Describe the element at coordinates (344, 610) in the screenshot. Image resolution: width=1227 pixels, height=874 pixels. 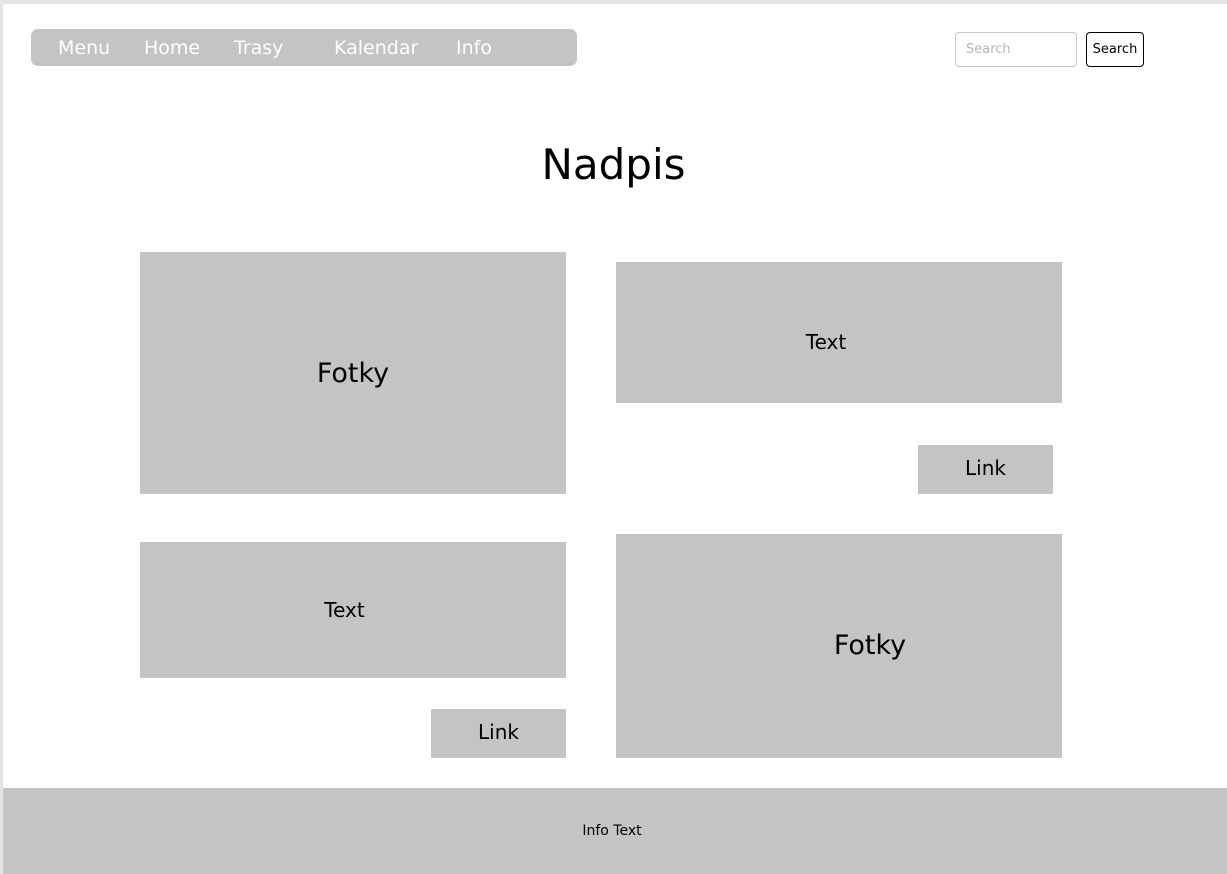
I see `text-block-2-label: Text` at that location.